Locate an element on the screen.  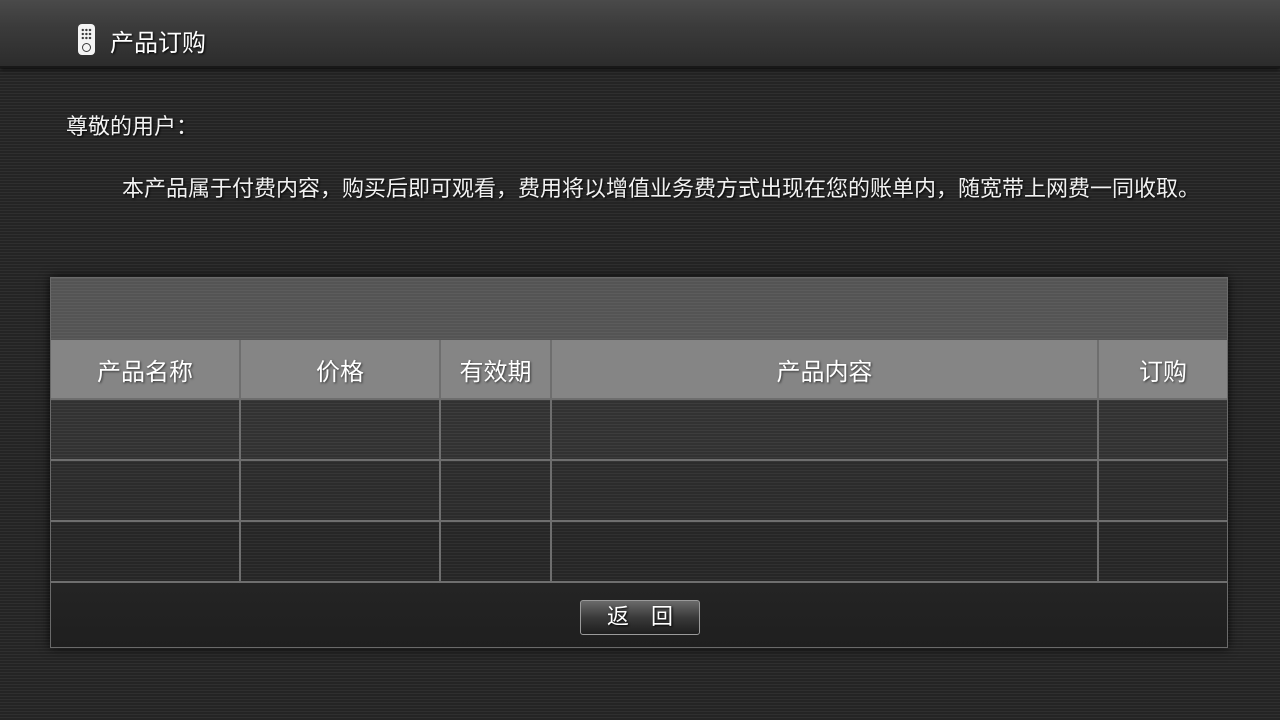
column-header-validity: 有效期 is located at coordinates (495, 370).